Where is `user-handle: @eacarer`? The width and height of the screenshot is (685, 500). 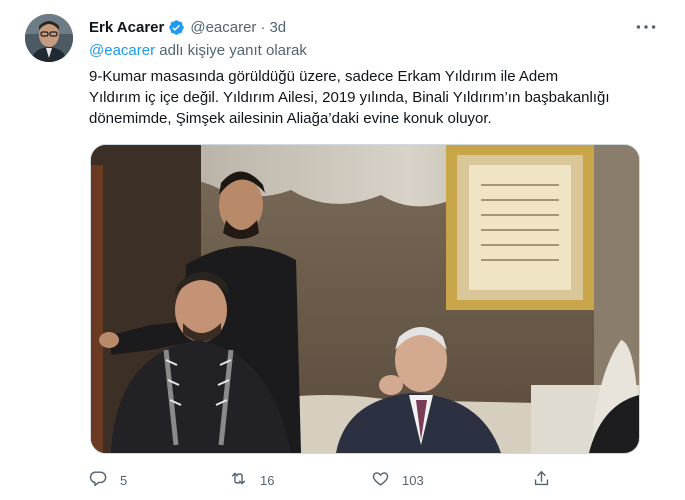
user-handle: @eacarer is located at coordinates (223, 27).